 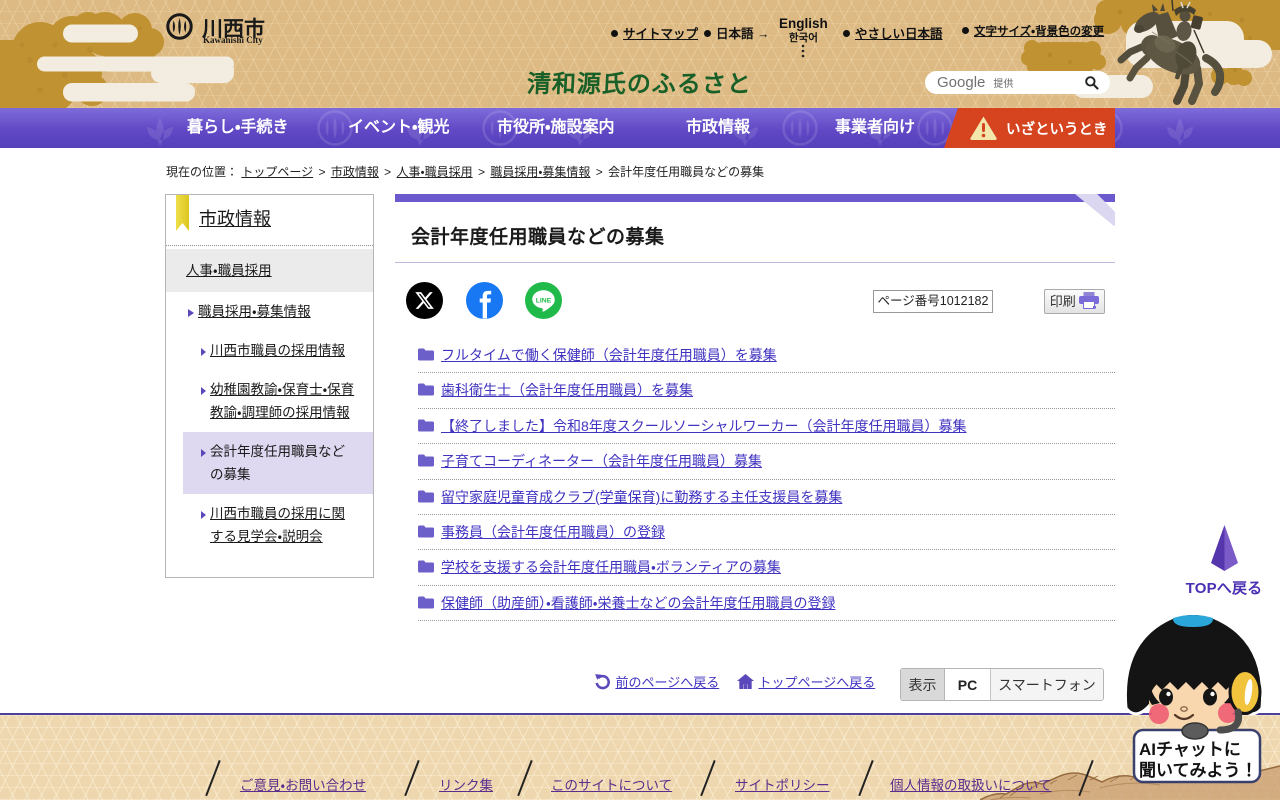 What do you see at coordinates (544, 301) in the screenshot?
I see `svg-text: LINE` at bounding box center [544, 301].